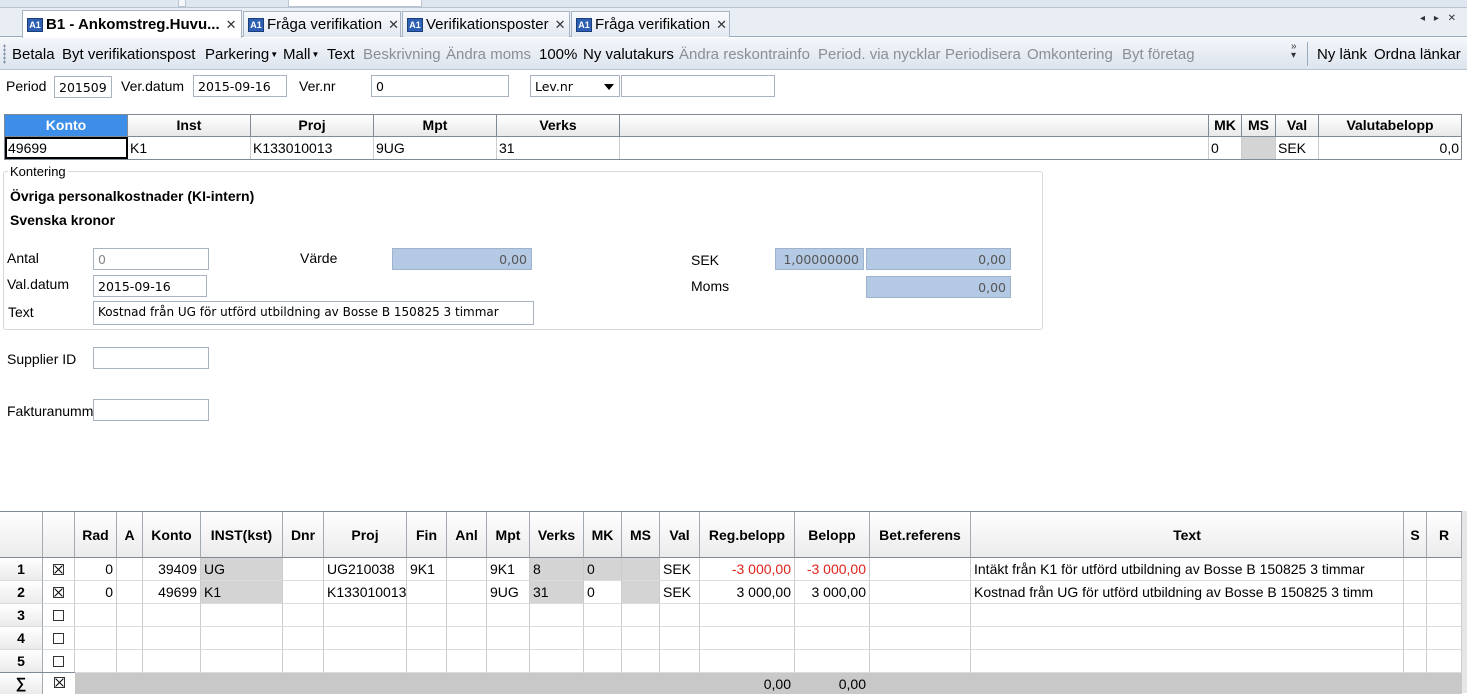 This screenshot has width=1467, height=695. Describe the element at coordinates (241, 54) in the screenshot. I see `parkering-menu: Parkering▼` at that location.